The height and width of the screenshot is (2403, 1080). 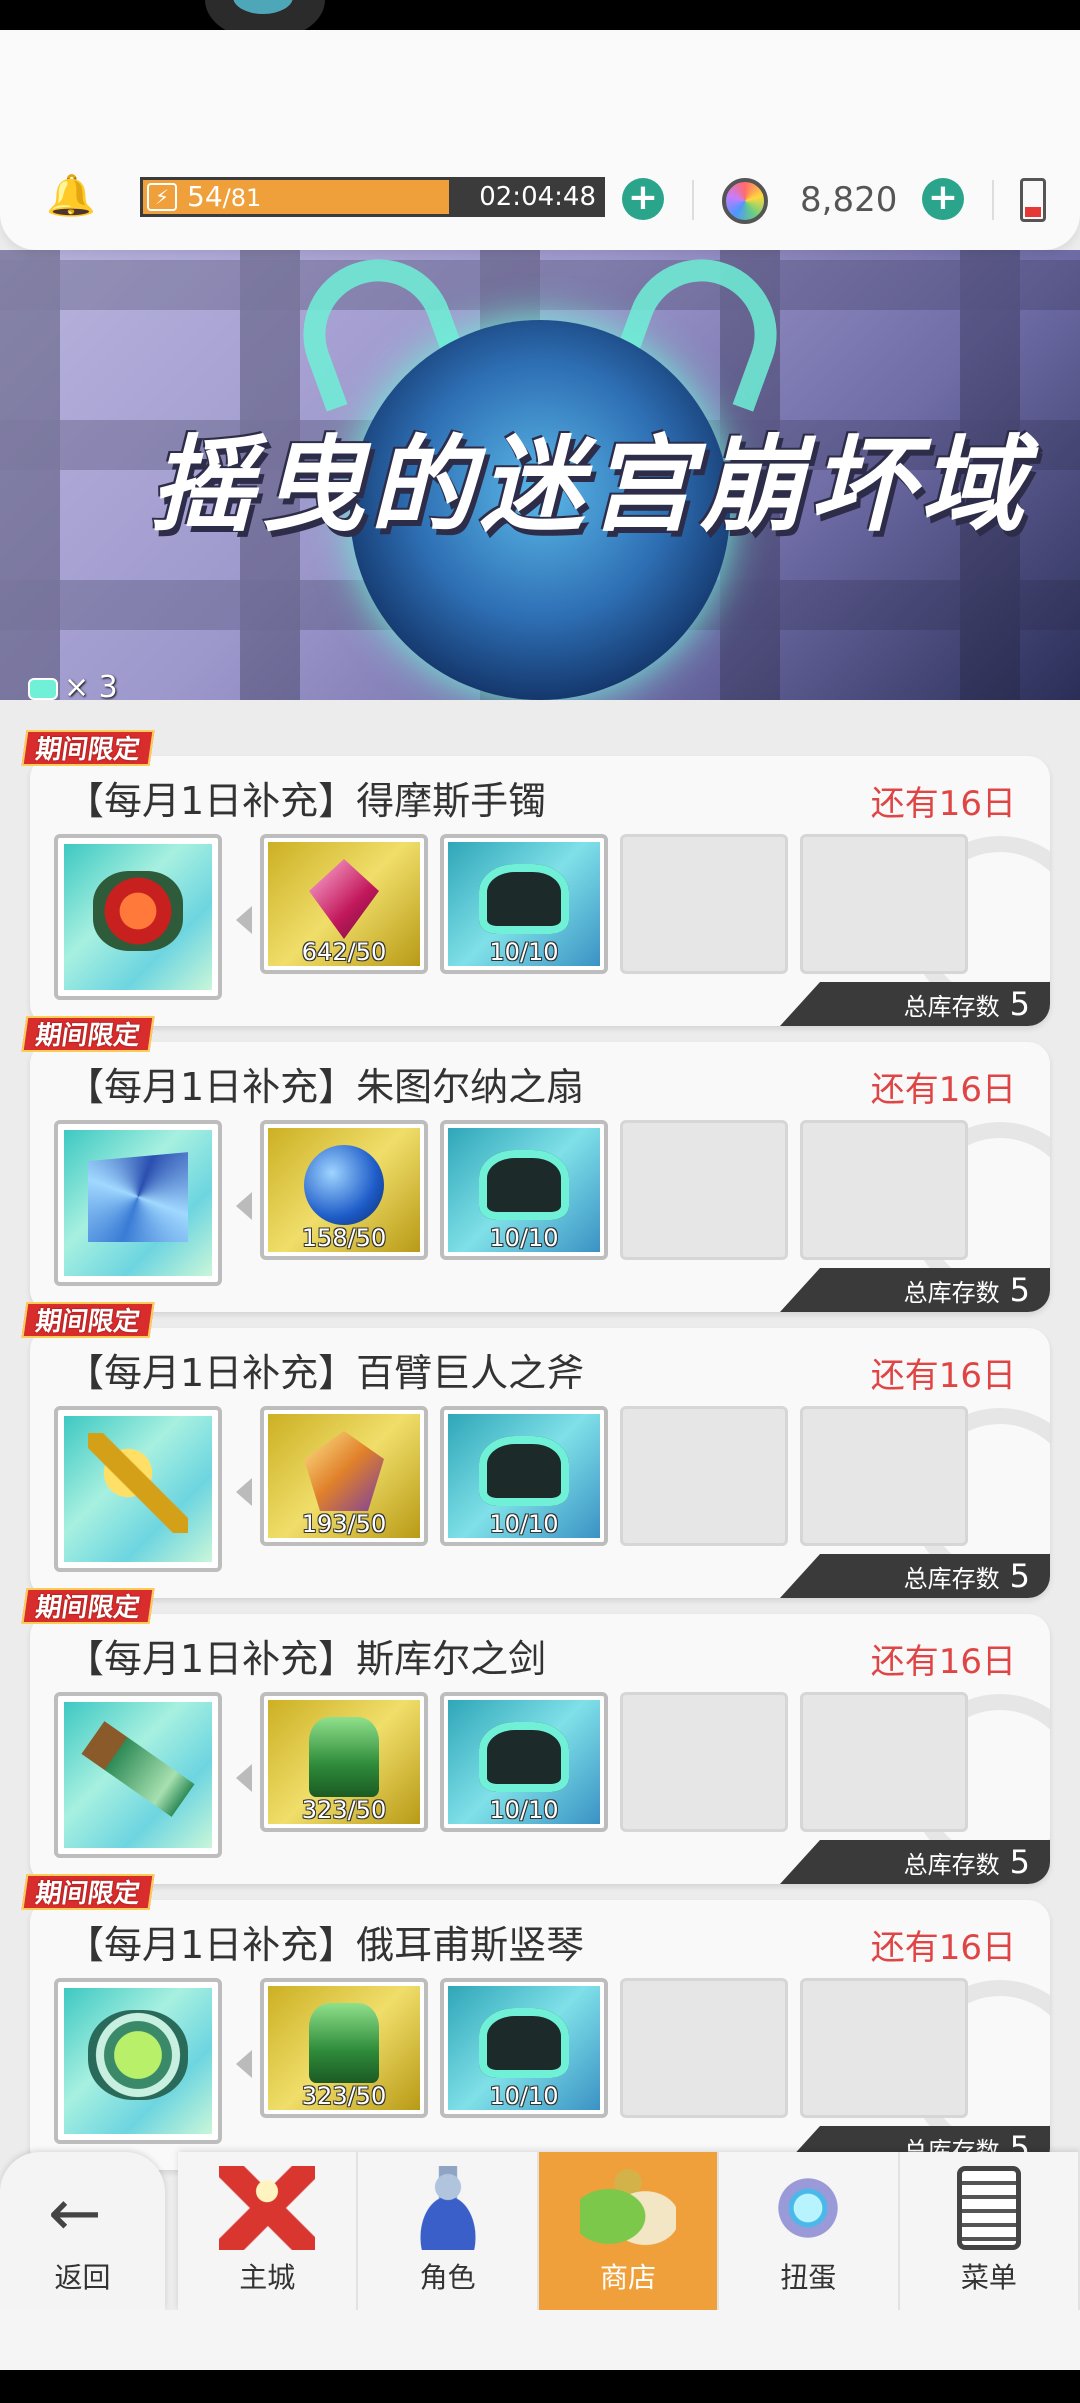 What do you see at coordinates (745, 201) in the screenshot?
I see `gem-icon` at bounding box center [745, 201].